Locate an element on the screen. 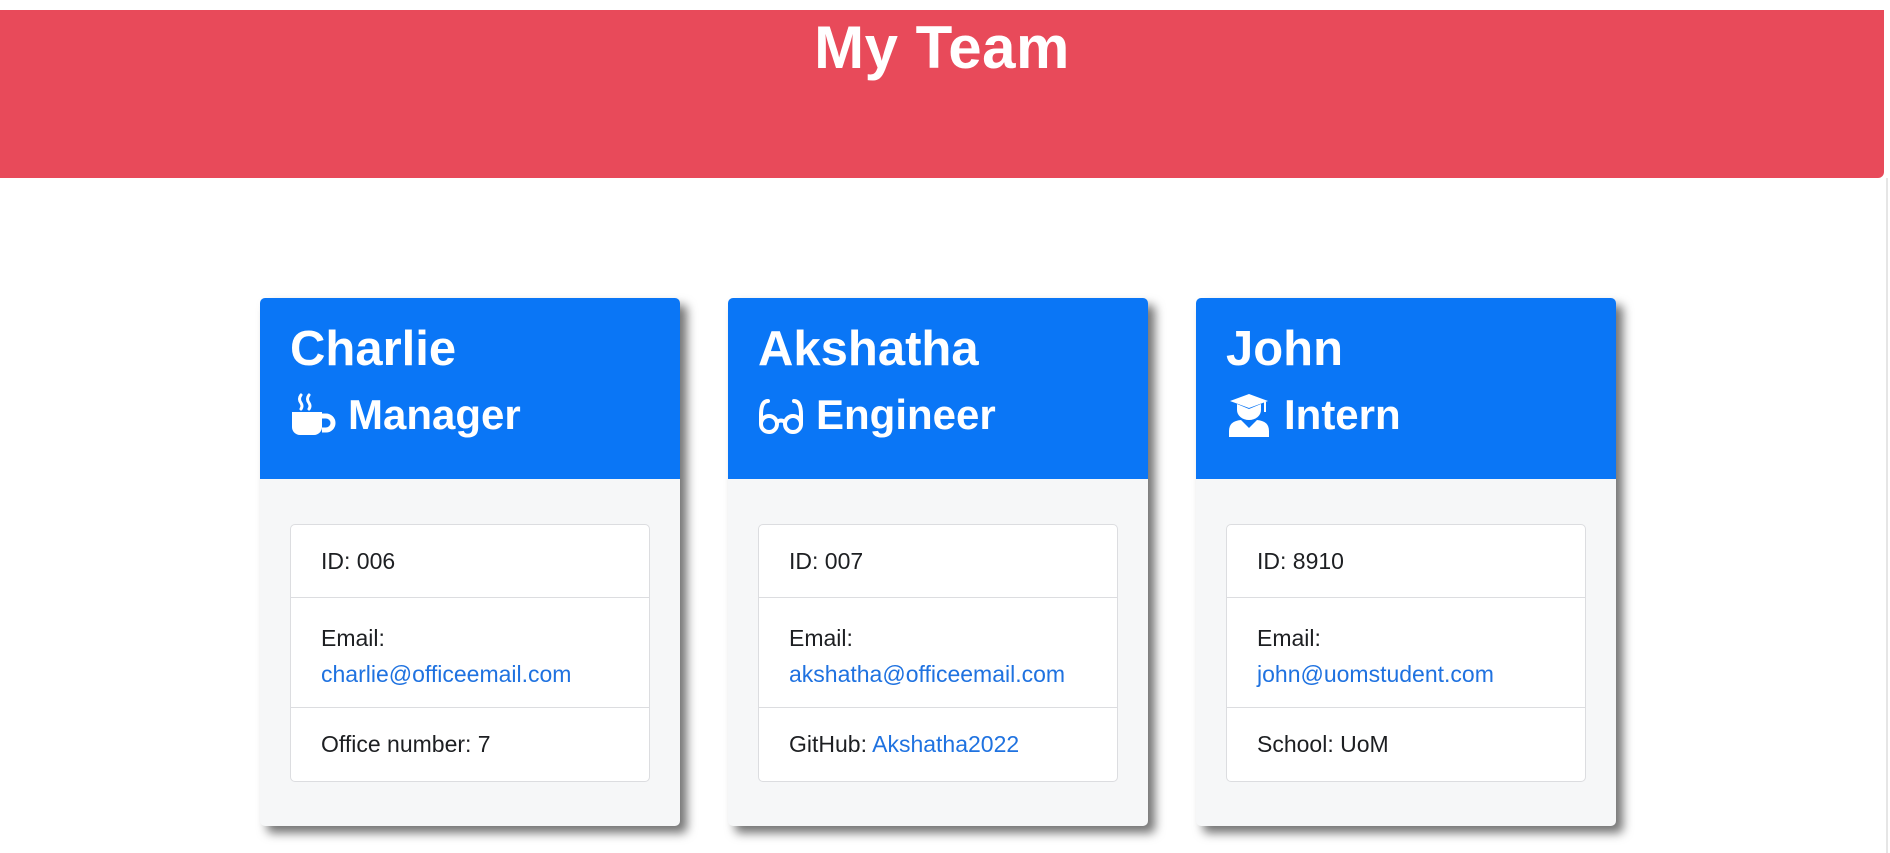 The height and width of the screenshot is (853, 1890). top-border is located at coordinates (945, 5).